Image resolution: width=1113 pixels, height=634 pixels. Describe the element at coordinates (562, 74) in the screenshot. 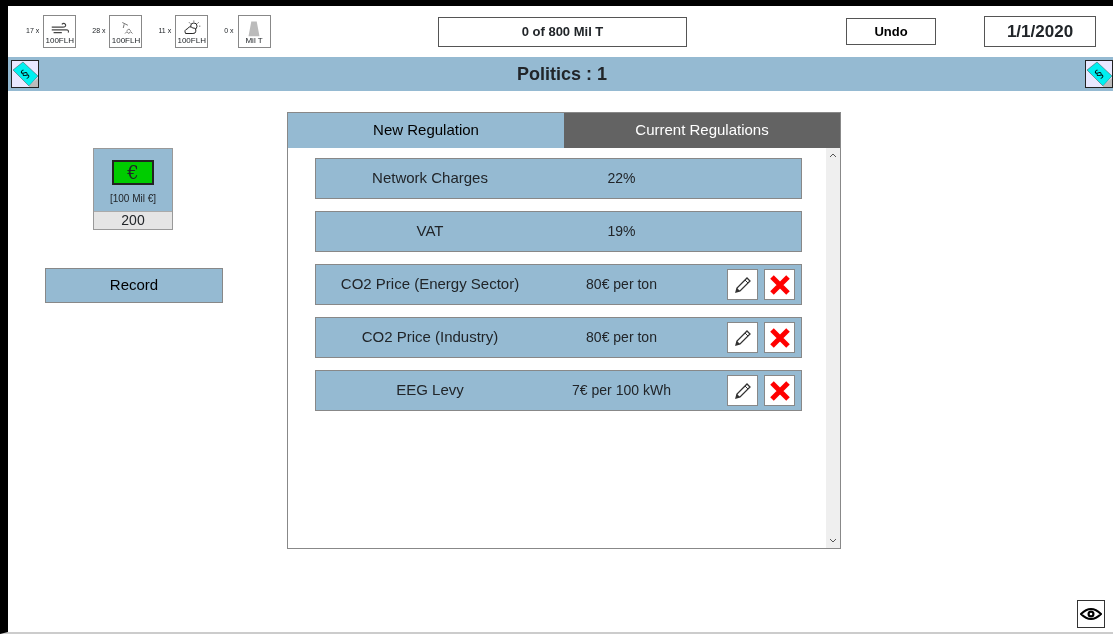

I see `page-title: Politics : 1` at that location.